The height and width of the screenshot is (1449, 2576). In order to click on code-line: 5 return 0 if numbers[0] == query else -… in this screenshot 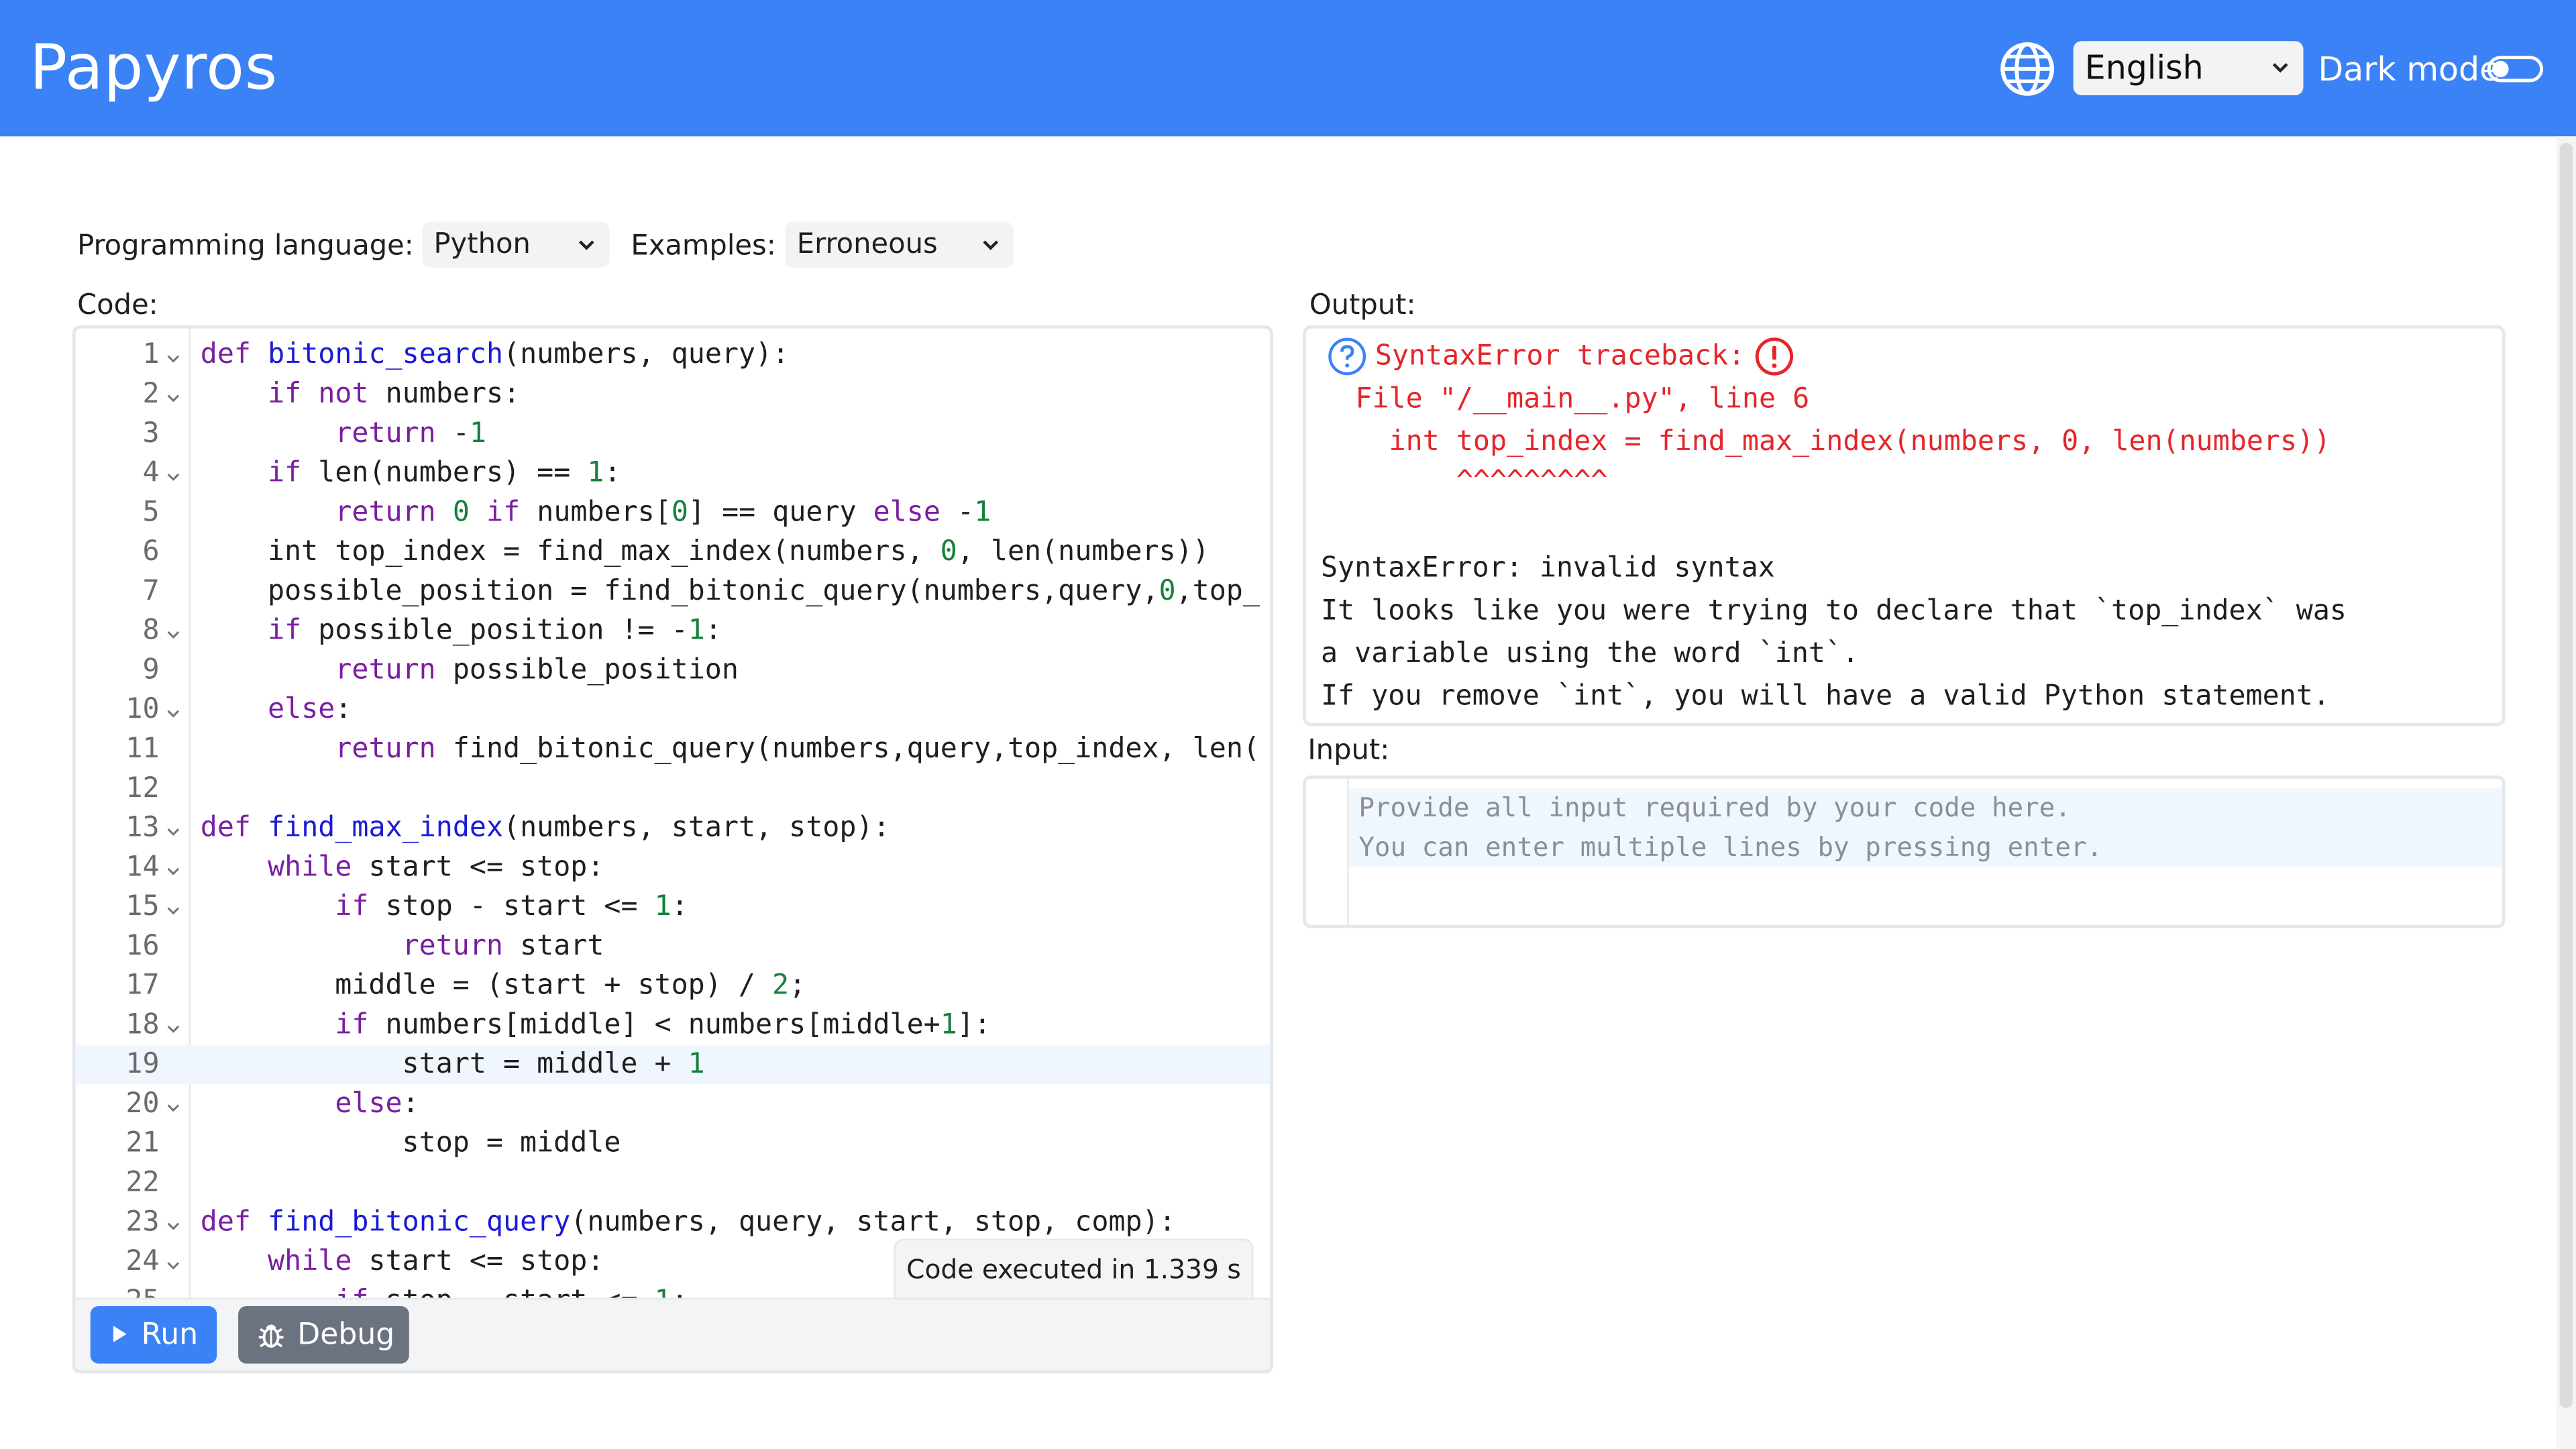, I will do `click(673, 513)`.